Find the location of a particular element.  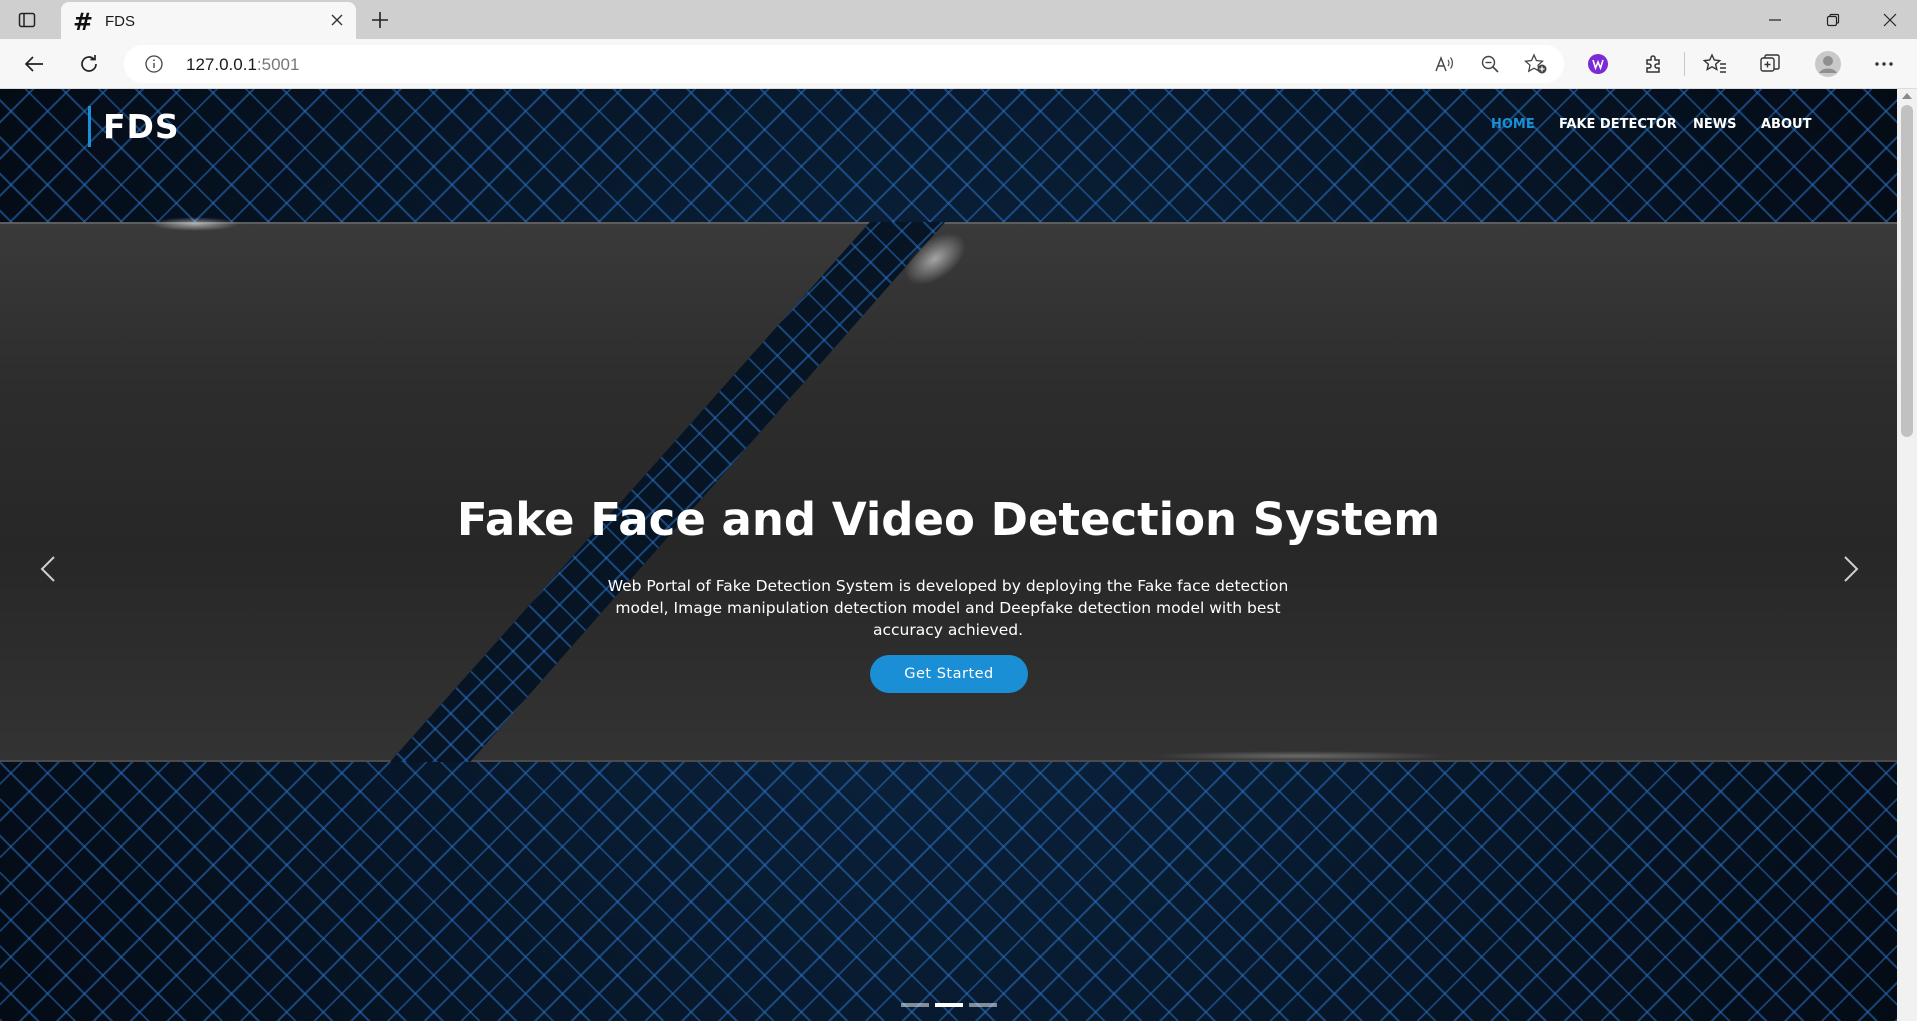

close-window-icon is located at coordinates (1889, 19).